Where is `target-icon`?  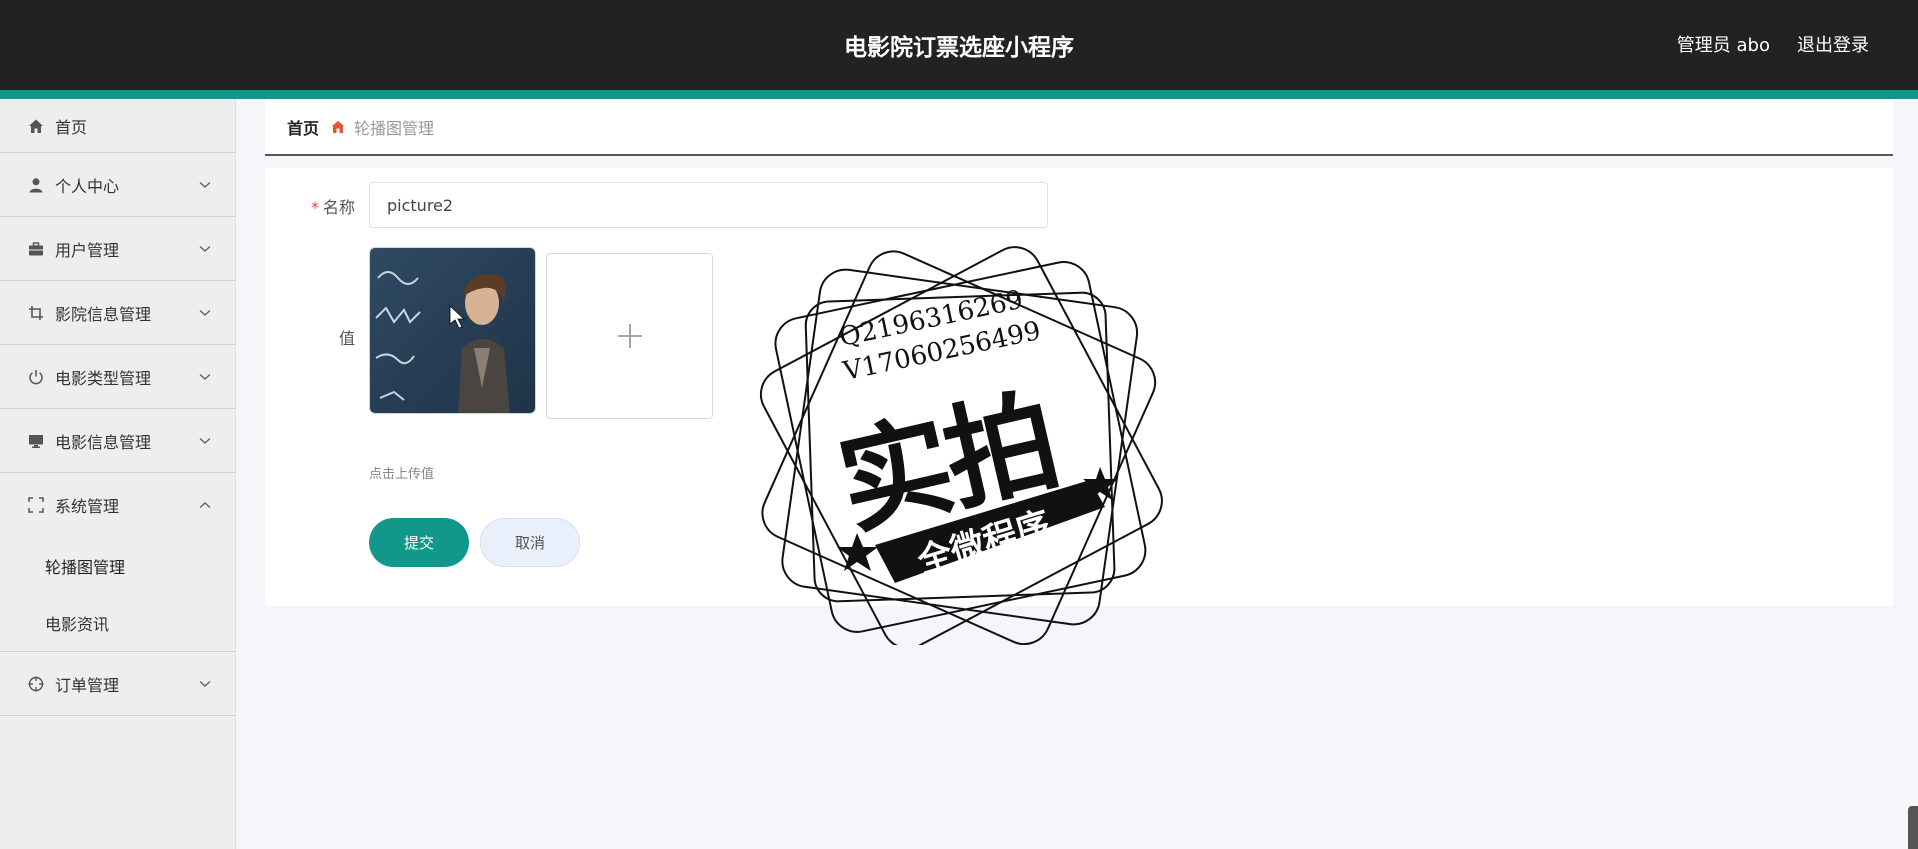
target-icon is located at coordinates (36, 684).